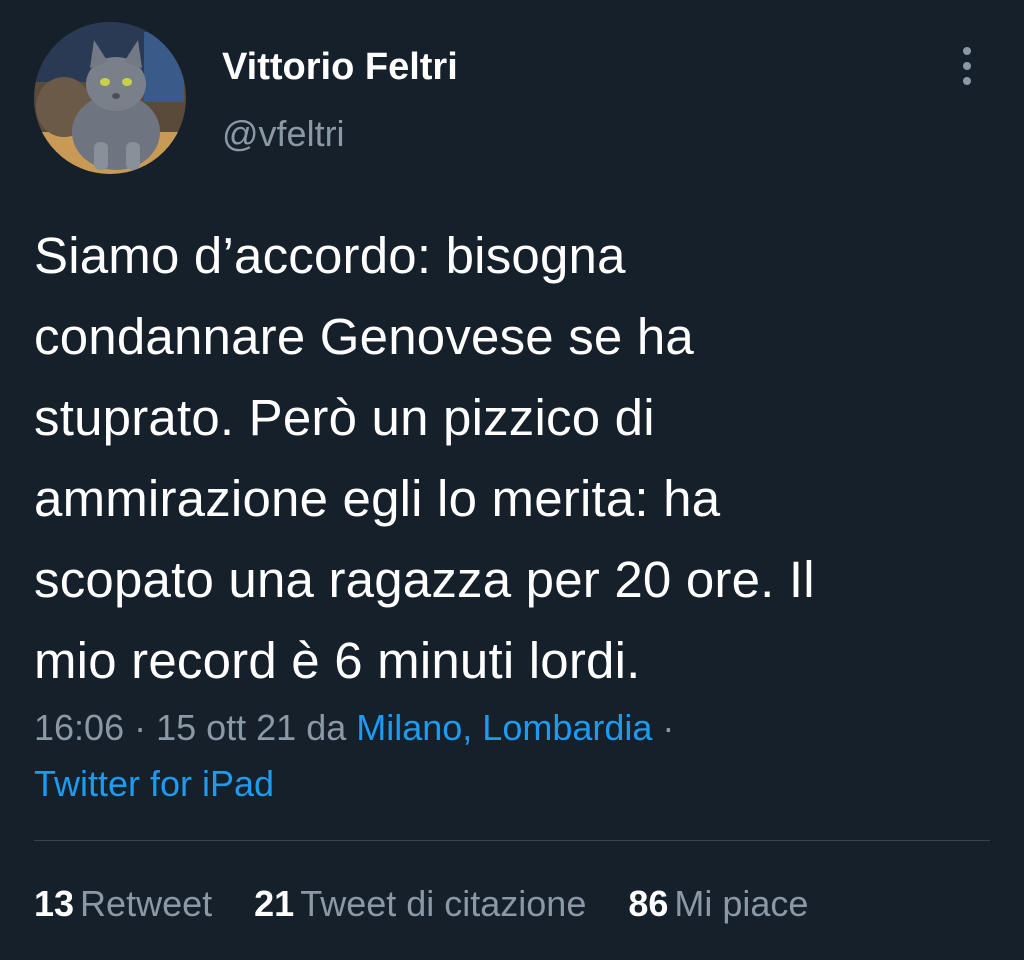 This screenshot has width=1024, height=960. What do you see at coordinates (504, 727) in the screenshot?
I see `location-link: Milano, Lombardia` at bounding box center [504, 727].